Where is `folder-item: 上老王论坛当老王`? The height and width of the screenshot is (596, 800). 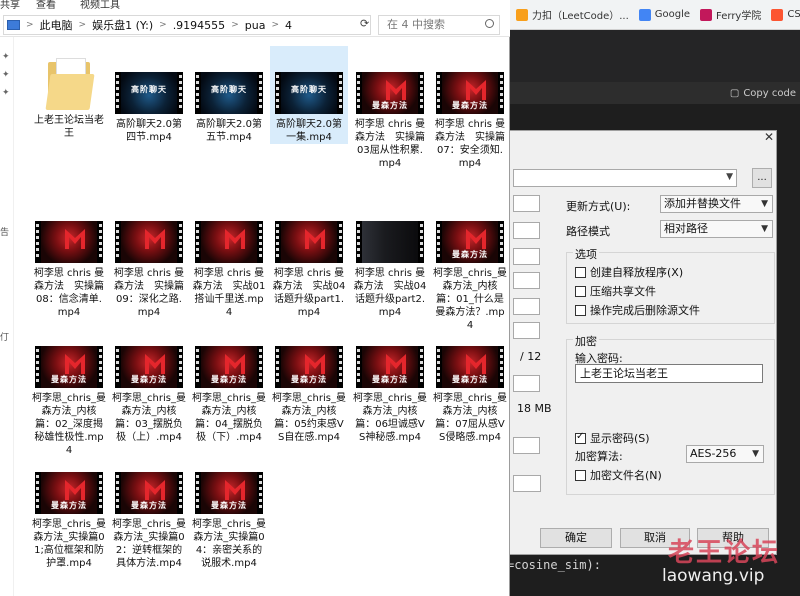 folder-item: 上老王论坛当老王 is located at coordinates (69, 93).